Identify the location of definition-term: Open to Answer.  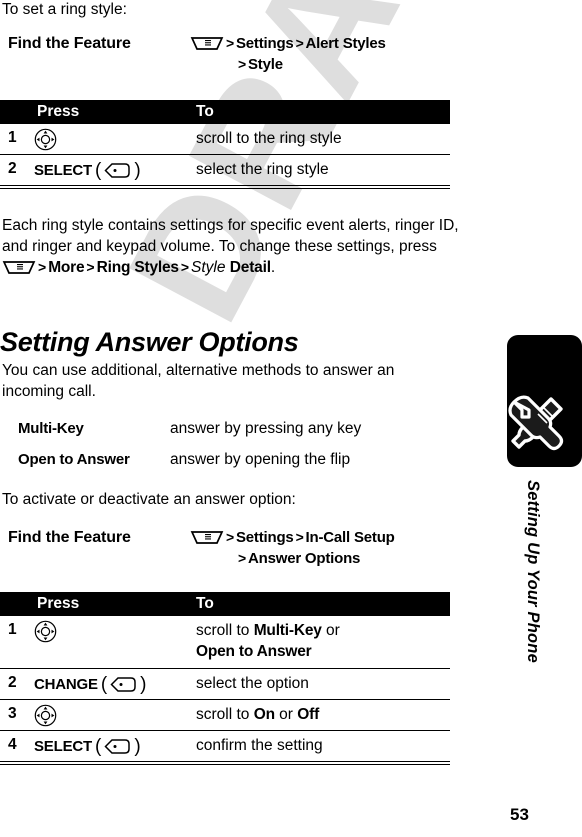
(74, 459).